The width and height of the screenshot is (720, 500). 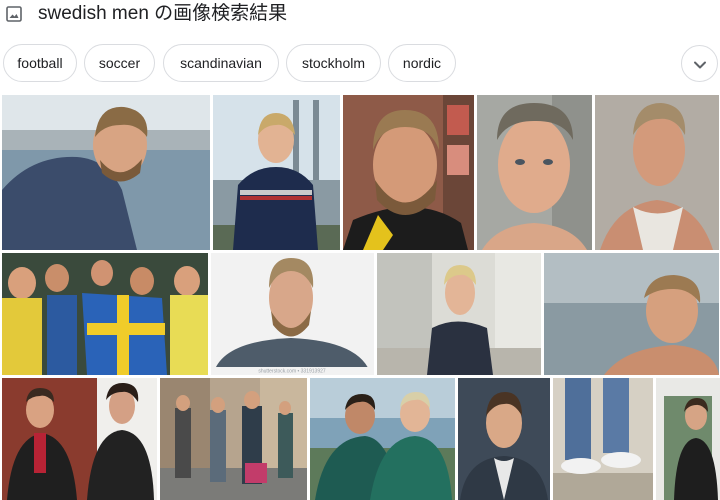 I want to click on chip-football: football, so click(x=40, y=63).